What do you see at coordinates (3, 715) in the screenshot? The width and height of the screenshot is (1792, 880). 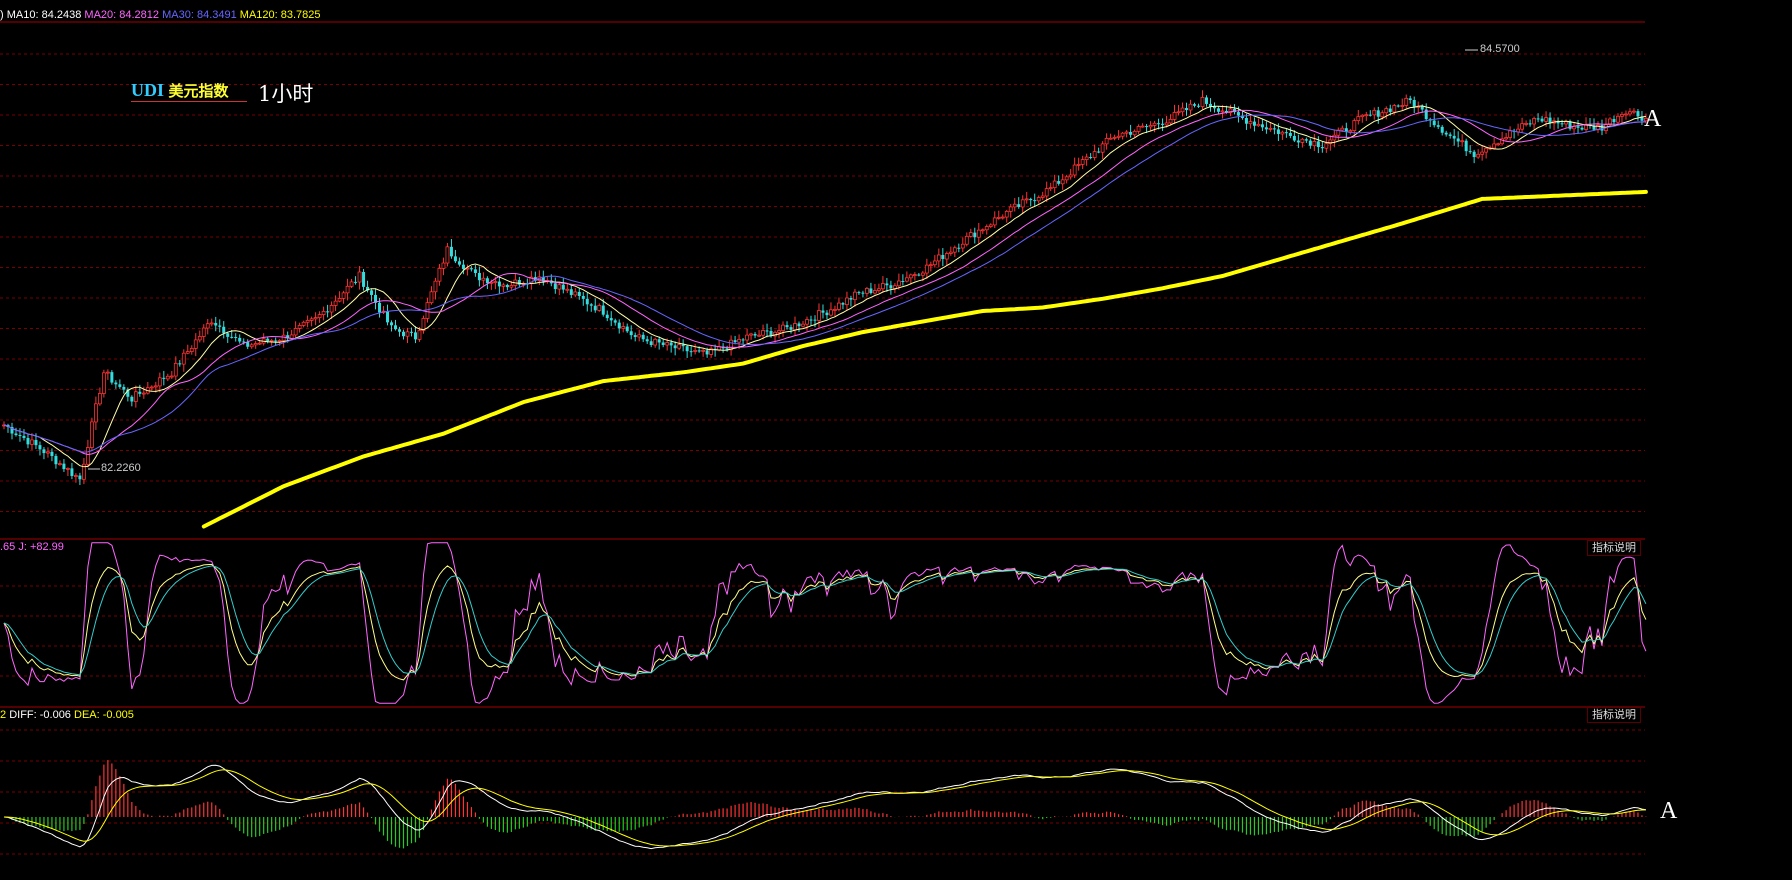 I see `legend-macd-prefix: 2` at bounding box center [3, 715].